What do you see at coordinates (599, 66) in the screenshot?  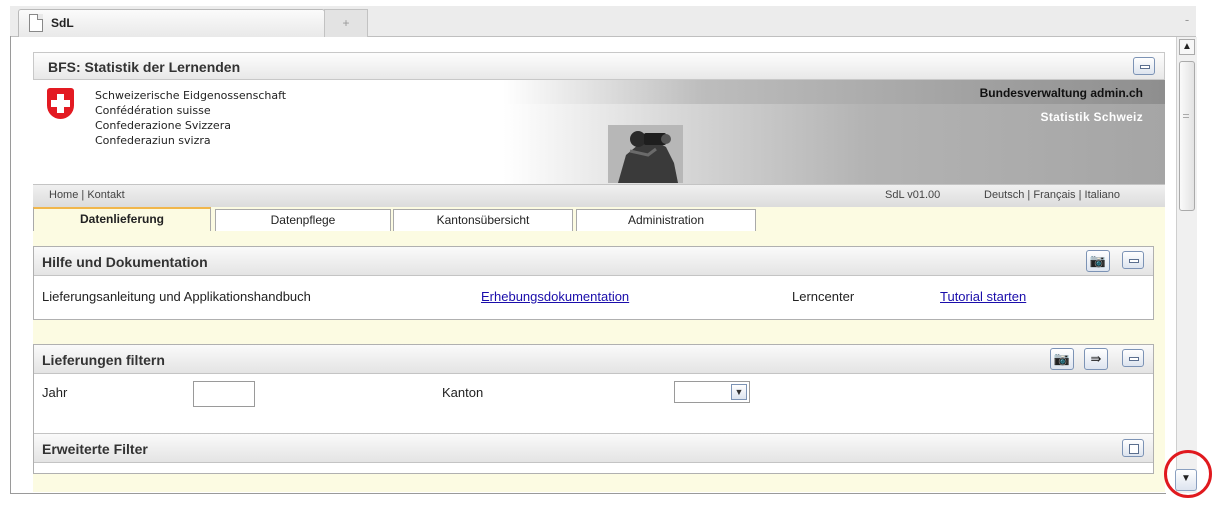 I see `app-header: BFS: Statistik der Lernenden` at bounding box center [599, 66].